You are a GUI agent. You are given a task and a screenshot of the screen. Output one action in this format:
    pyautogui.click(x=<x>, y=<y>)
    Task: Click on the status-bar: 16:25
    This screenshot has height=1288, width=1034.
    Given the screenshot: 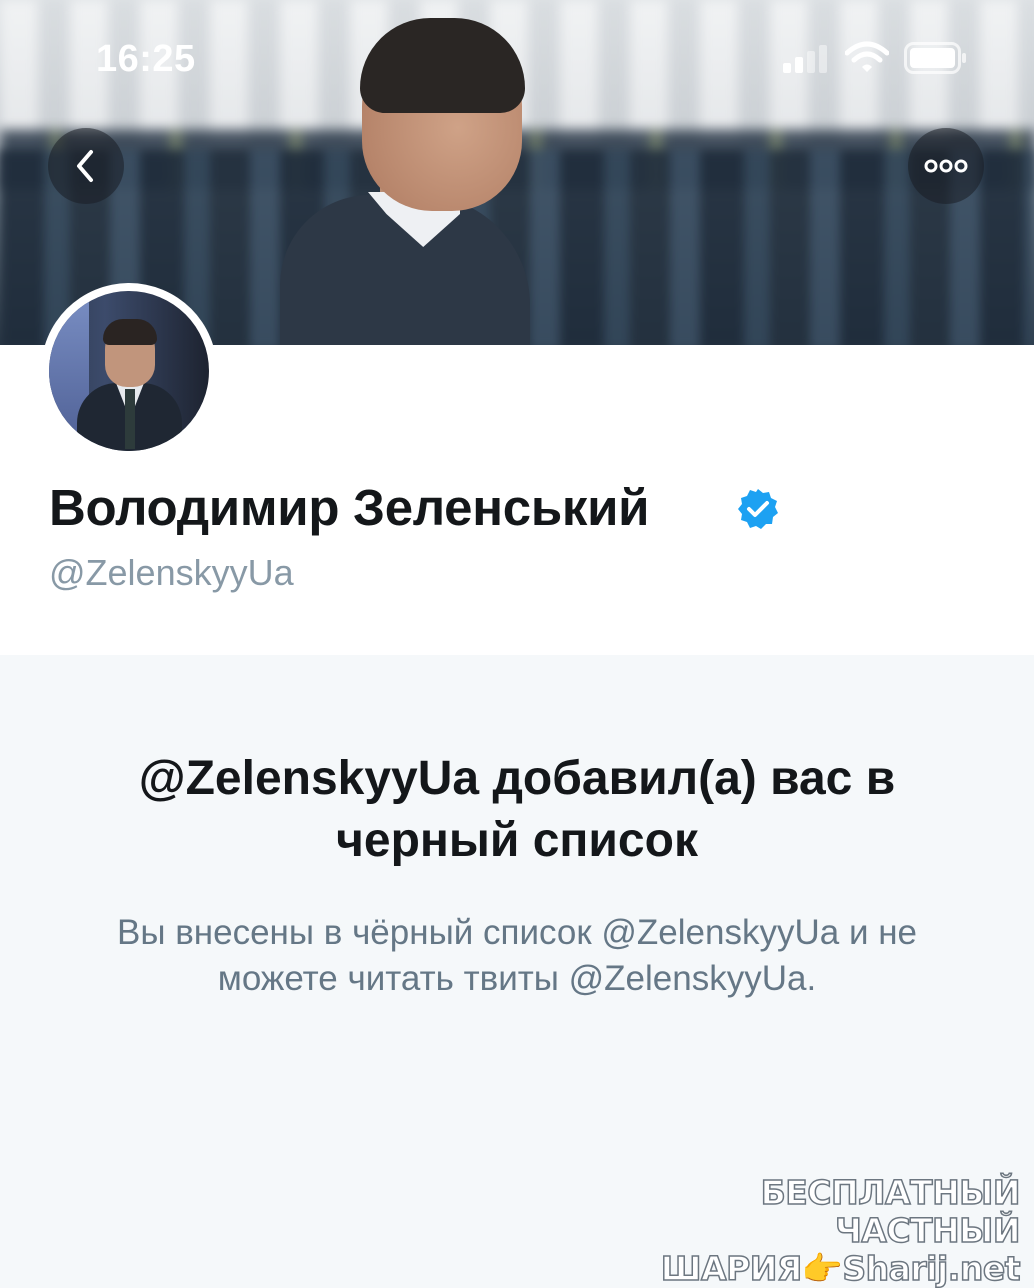 What is the action you would take?
    pyautogui.click(x=517, y=55)
    